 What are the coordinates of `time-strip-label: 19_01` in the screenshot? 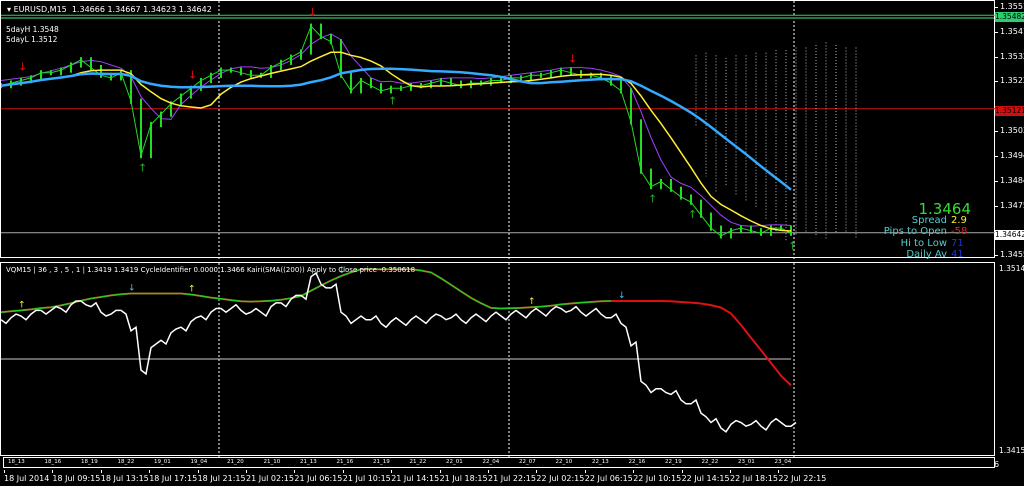 It's located at (162, 462).